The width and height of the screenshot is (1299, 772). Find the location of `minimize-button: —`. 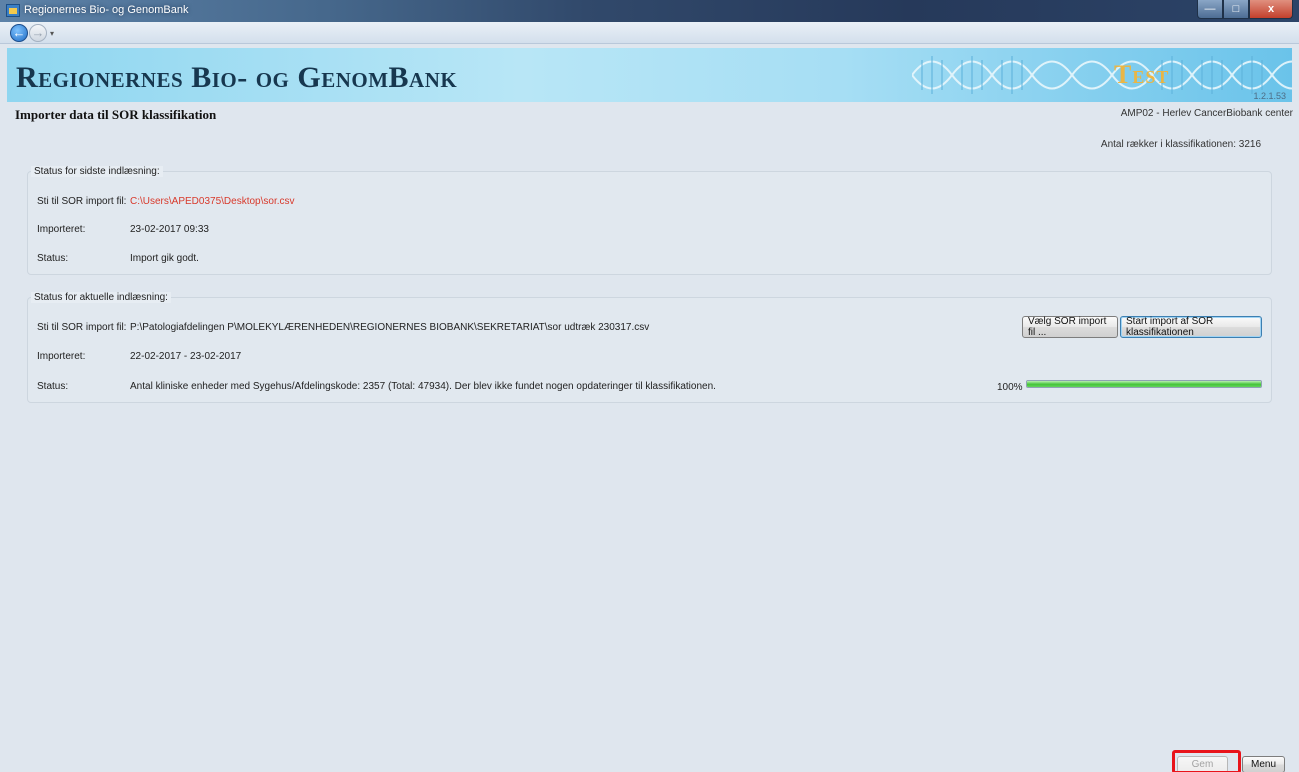

minimize-button: — is located at coordinates (1210, 9).